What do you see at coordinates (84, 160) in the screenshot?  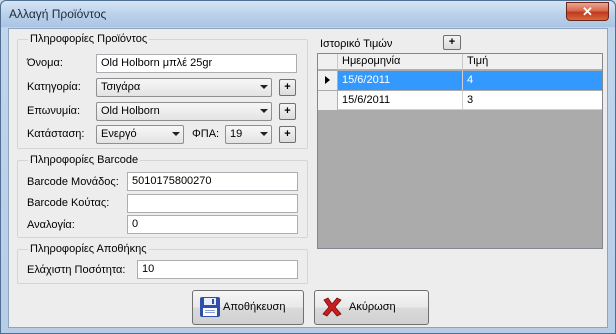 I see `barcode-info-title: Πληροφορίες Barcode` at bounding box center [84, 160].